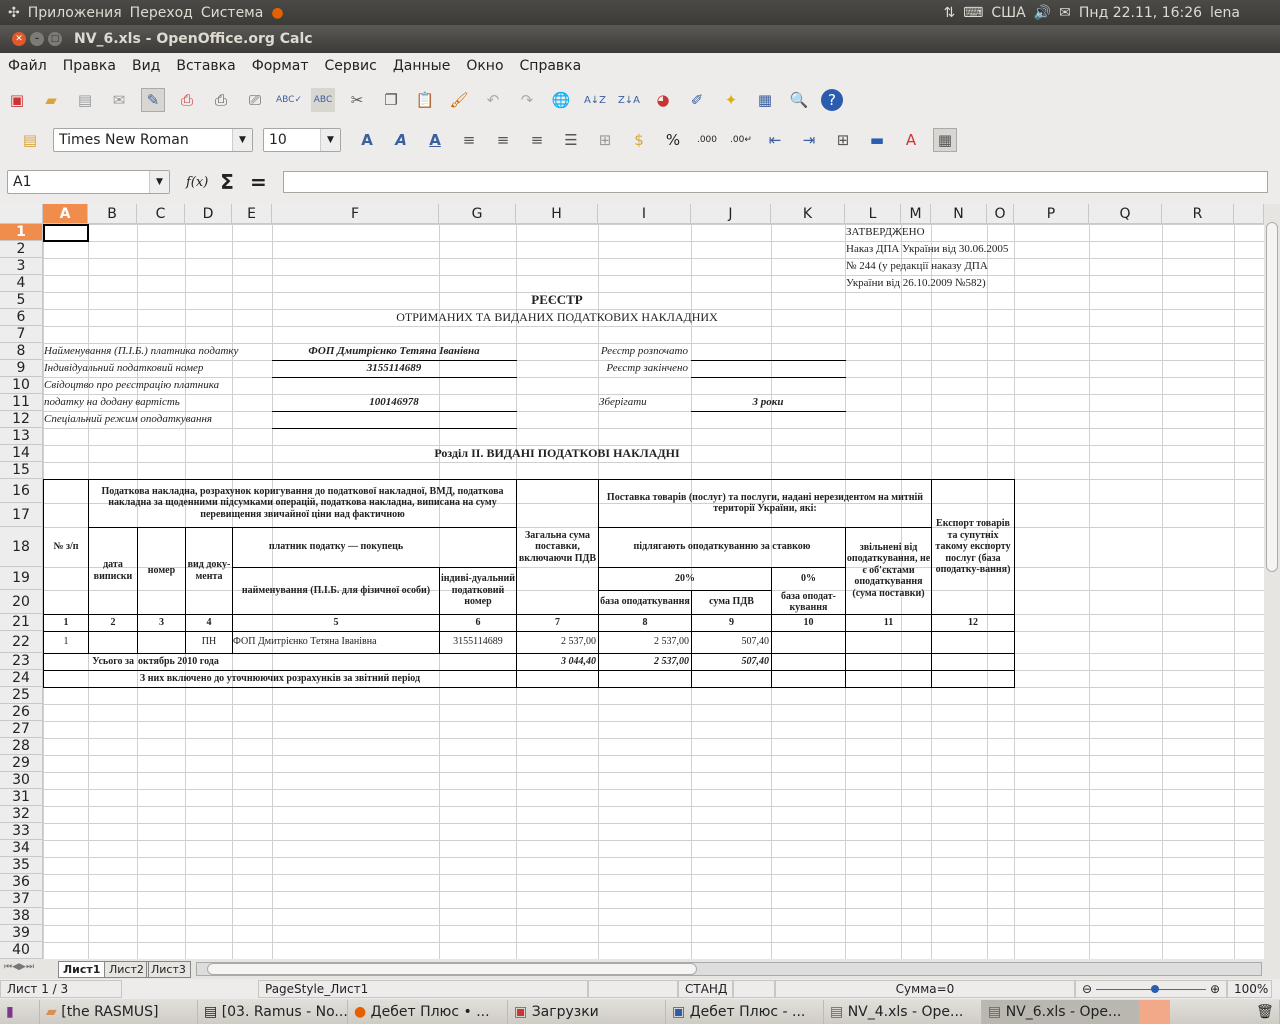  What do you see at coordinates (258, 182) in the screenshot?
I see `function-icon: =` at bounding box center [258, 182].